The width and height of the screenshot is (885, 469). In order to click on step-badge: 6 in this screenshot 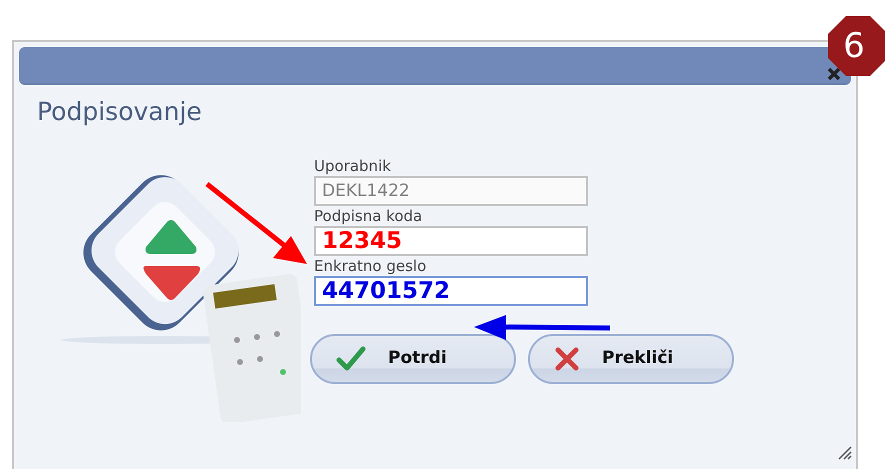, I will do `click(856, 46)`.